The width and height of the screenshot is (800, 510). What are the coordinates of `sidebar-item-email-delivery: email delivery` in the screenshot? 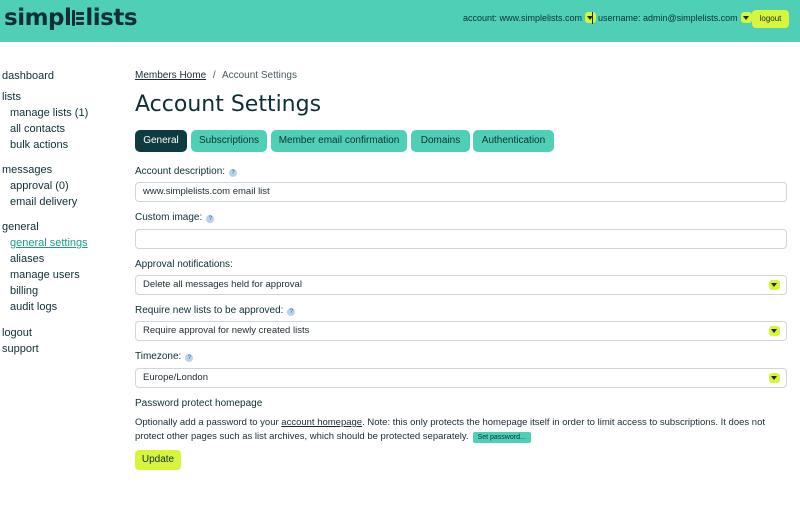 It's located at (43, 202).